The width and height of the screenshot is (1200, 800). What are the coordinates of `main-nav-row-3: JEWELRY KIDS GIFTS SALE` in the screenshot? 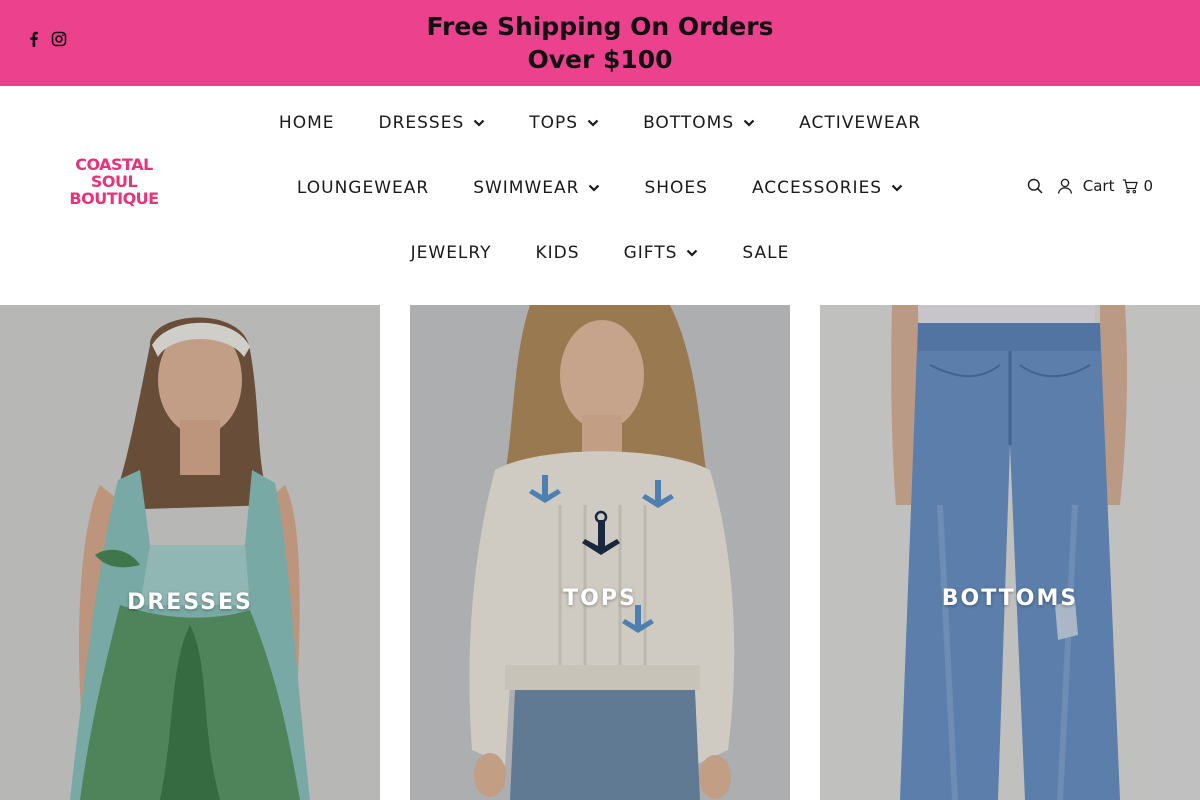 It's located at (600, 253).